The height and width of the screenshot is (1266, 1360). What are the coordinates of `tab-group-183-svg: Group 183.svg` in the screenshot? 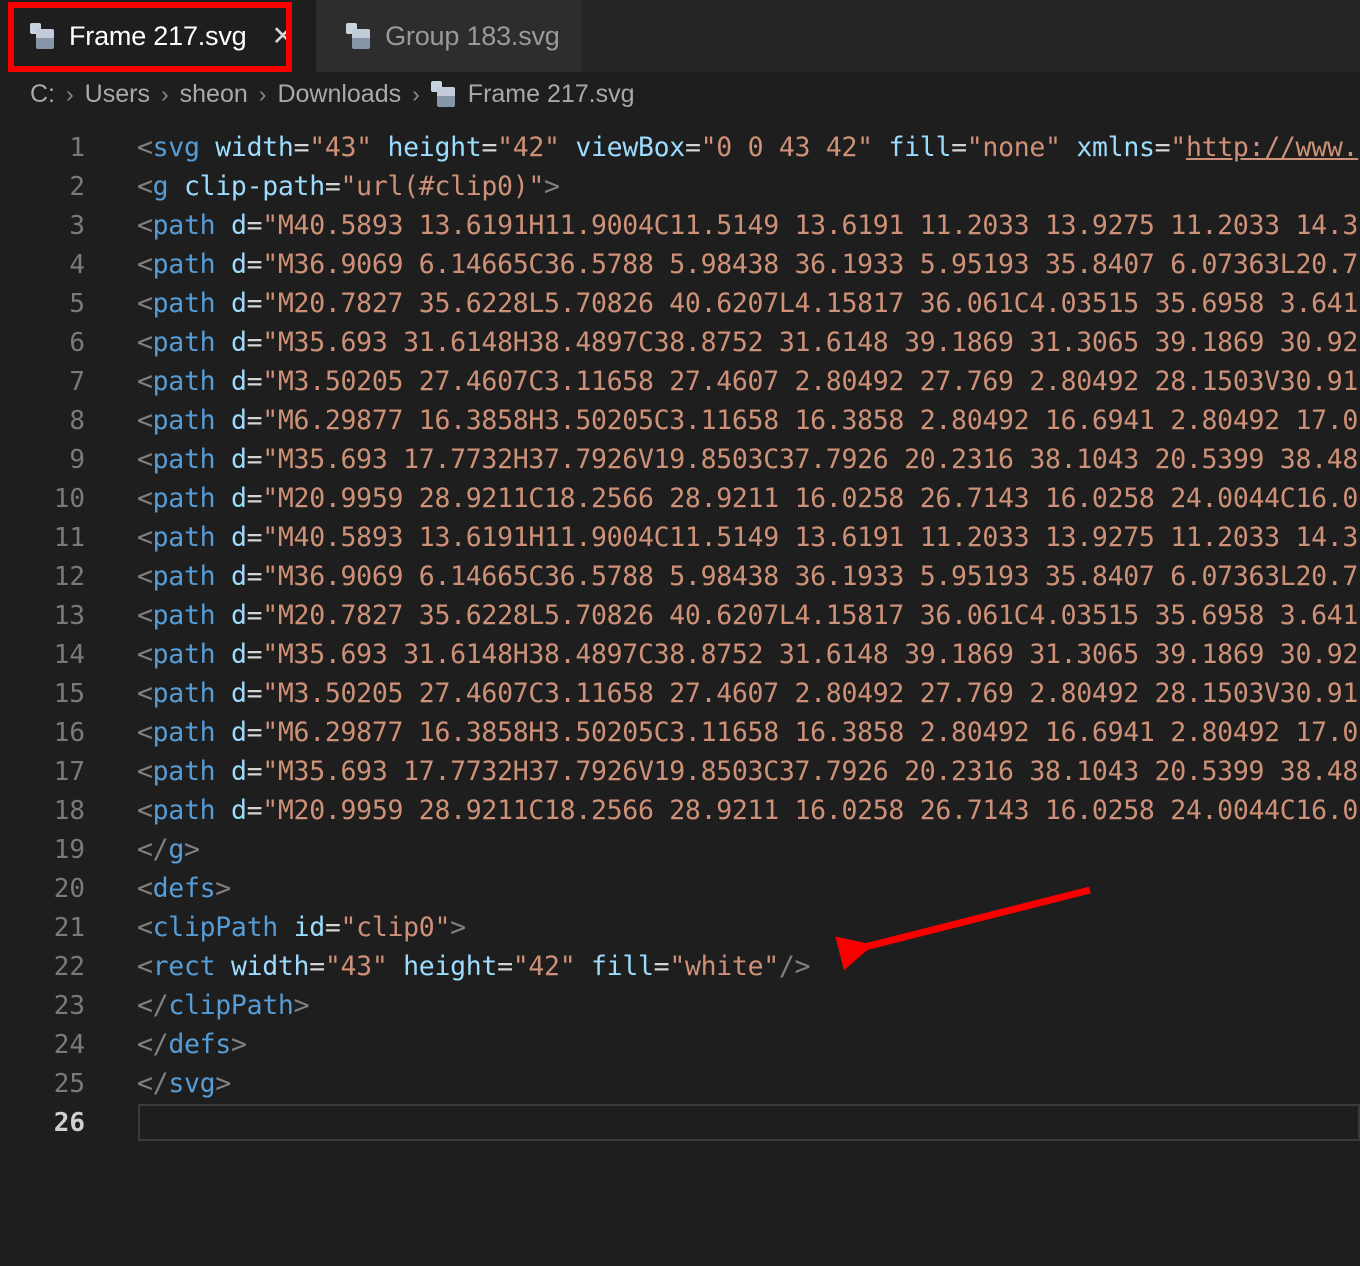 It's located at (449, 36).